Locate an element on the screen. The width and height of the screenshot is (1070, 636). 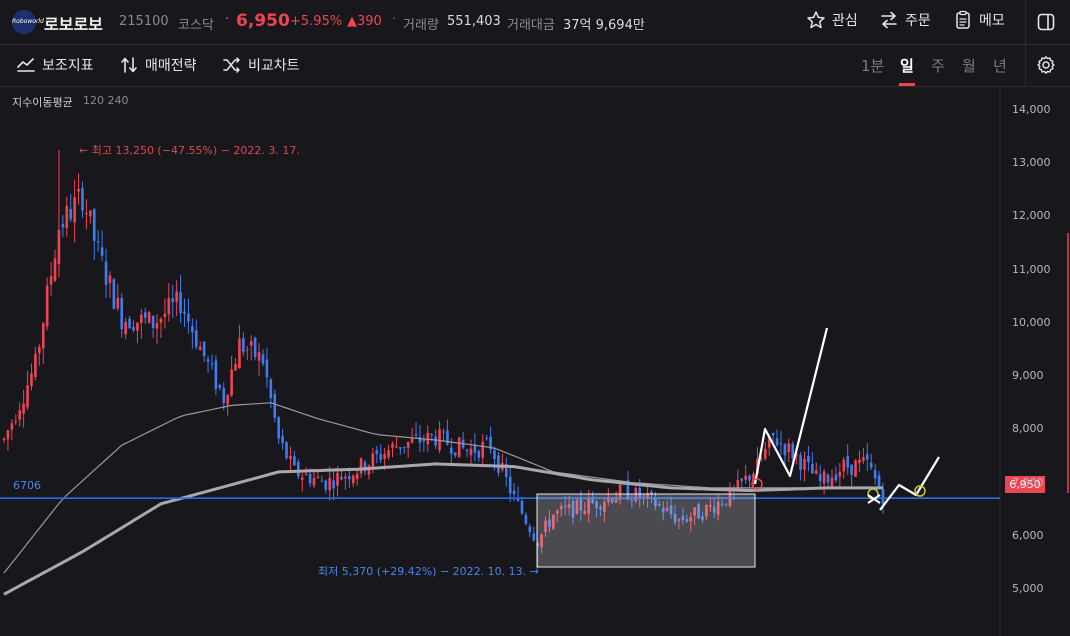
amount-label: 거래대금 is located at coordinates (531, 25).